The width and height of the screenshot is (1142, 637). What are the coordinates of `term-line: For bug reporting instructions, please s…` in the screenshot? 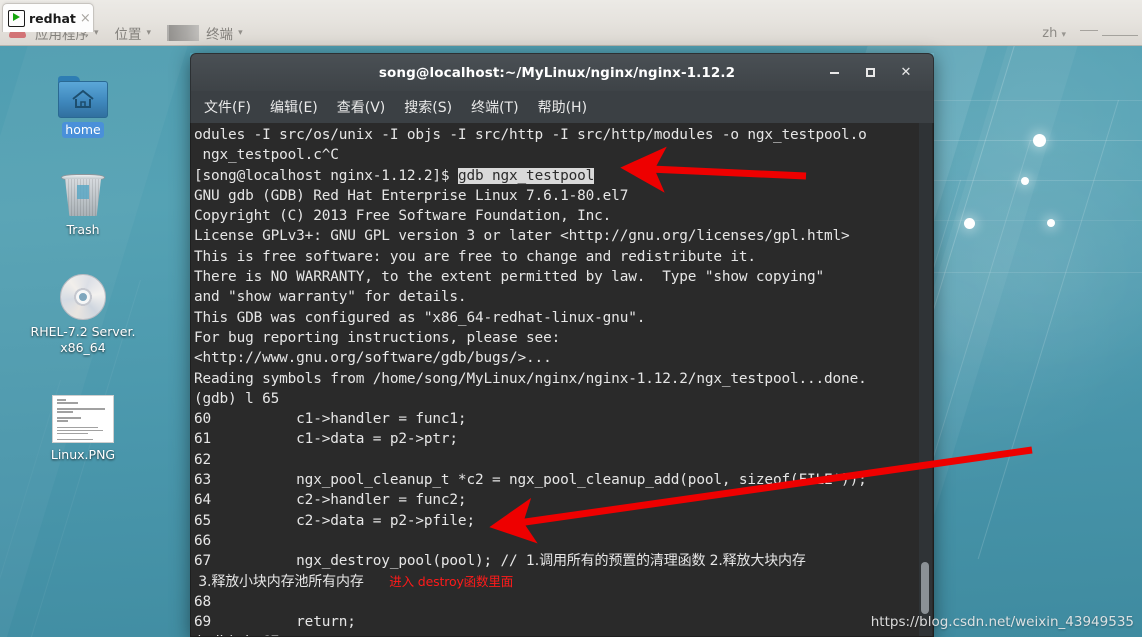 It's located at (377, 337).